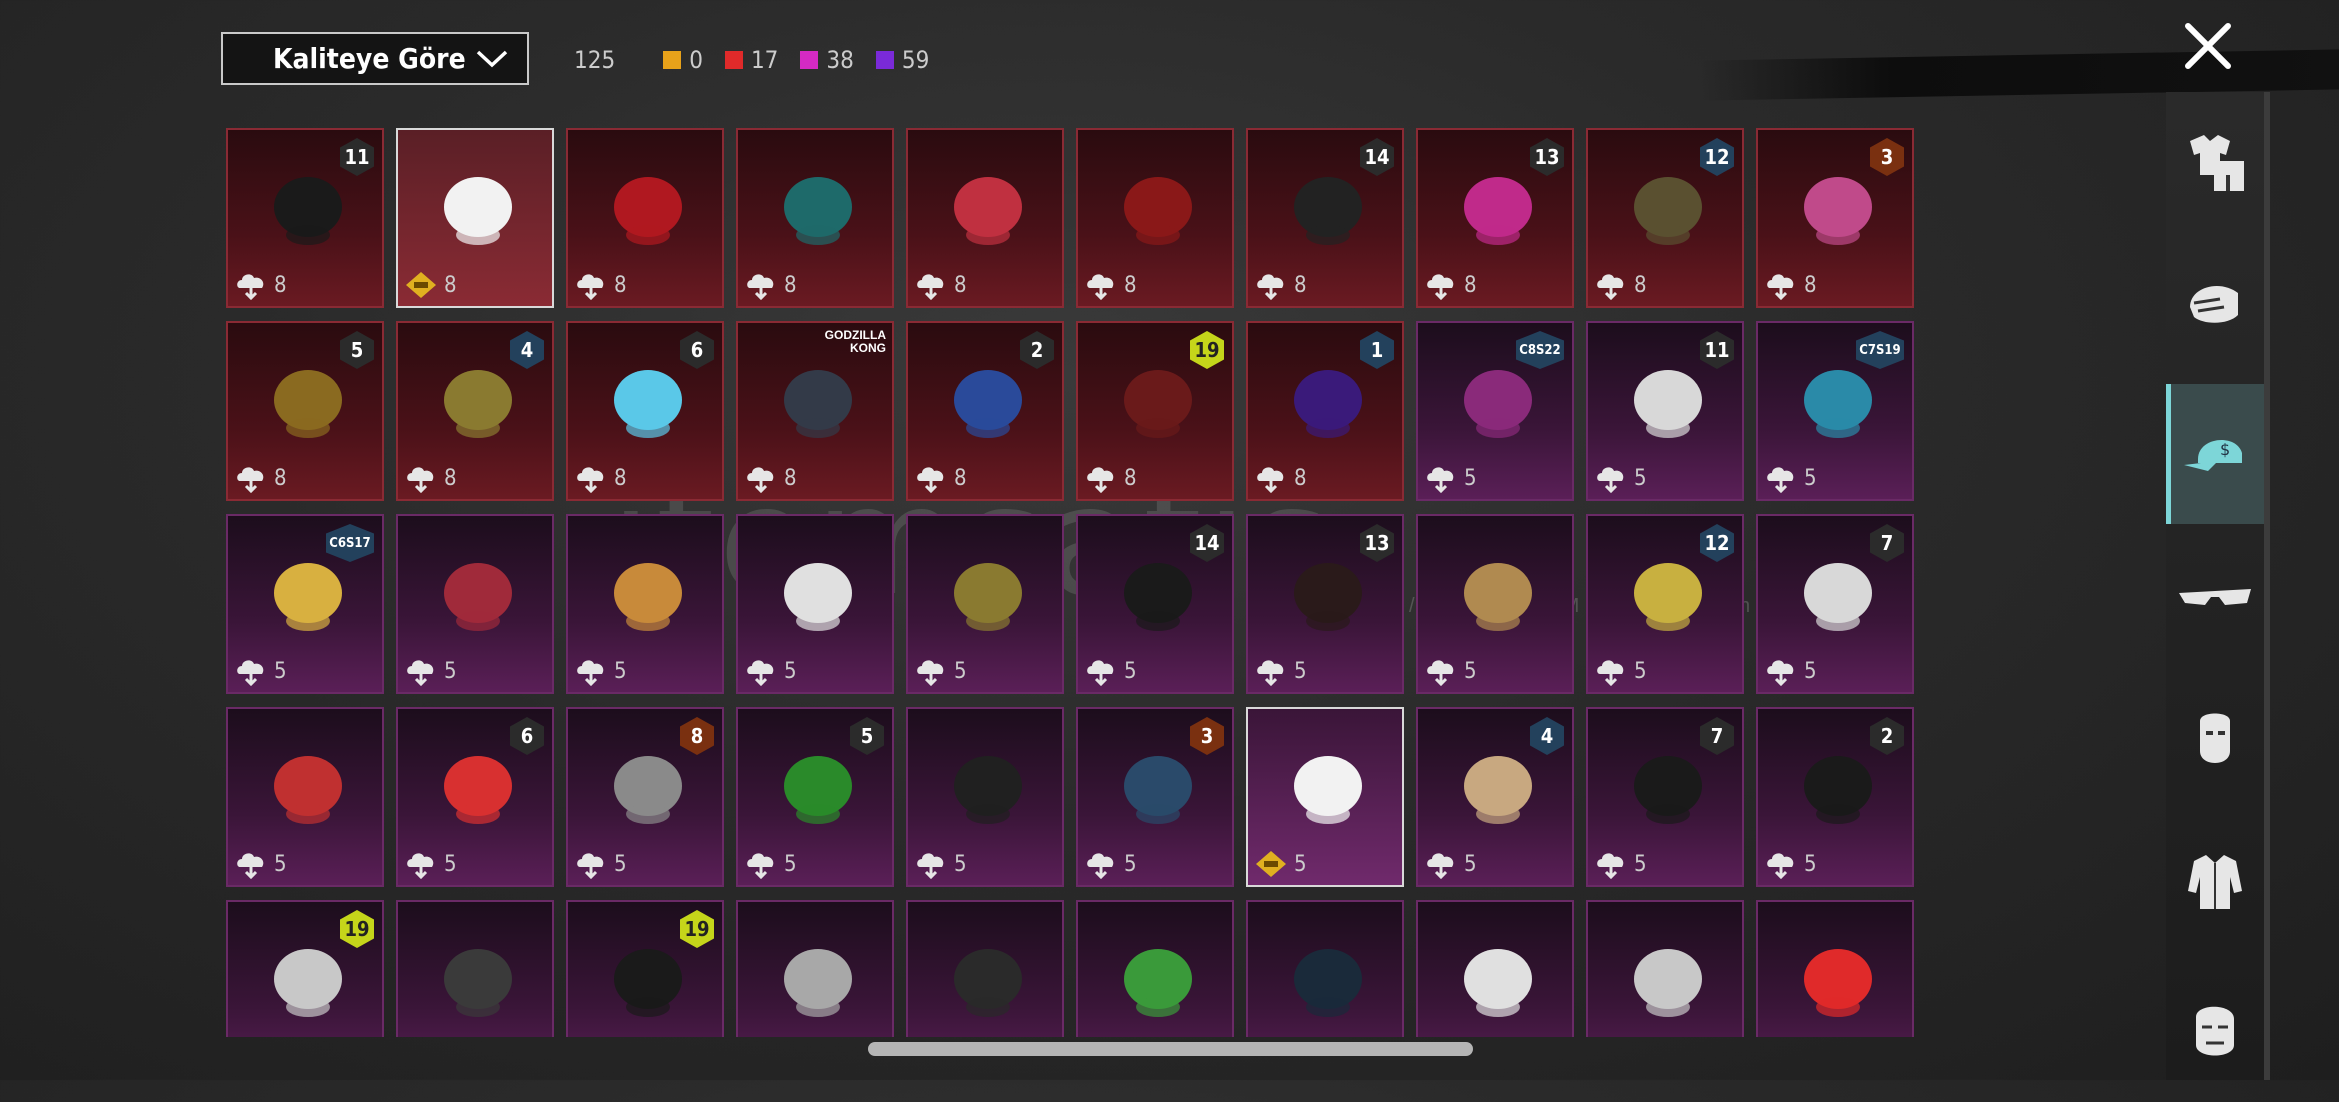 This screenshot has width=2339, height=1102. I want to click on item-card: 18, so click(1325, 411).